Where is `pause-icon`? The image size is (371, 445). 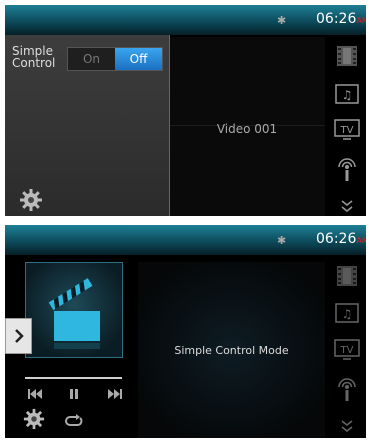 pause-icon is located at coordinates (74, 394).